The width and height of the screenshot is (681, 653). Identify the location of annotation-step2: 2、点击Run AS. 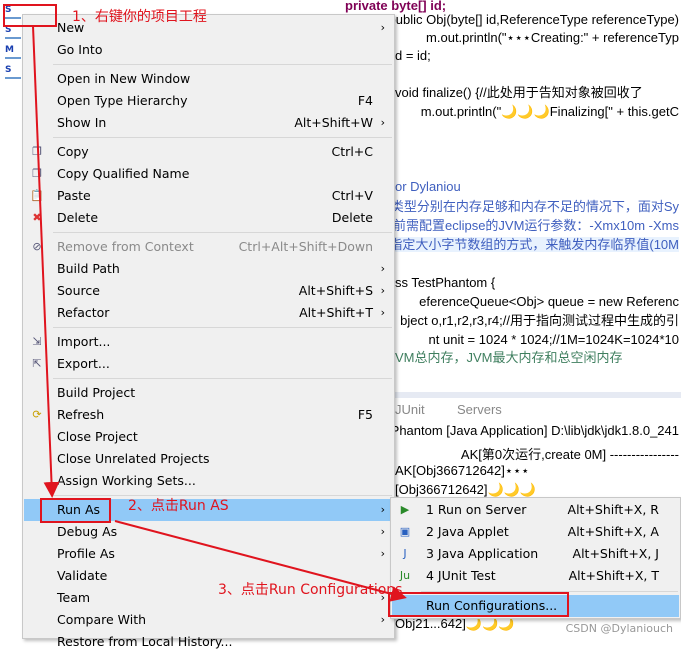
(178, 506).